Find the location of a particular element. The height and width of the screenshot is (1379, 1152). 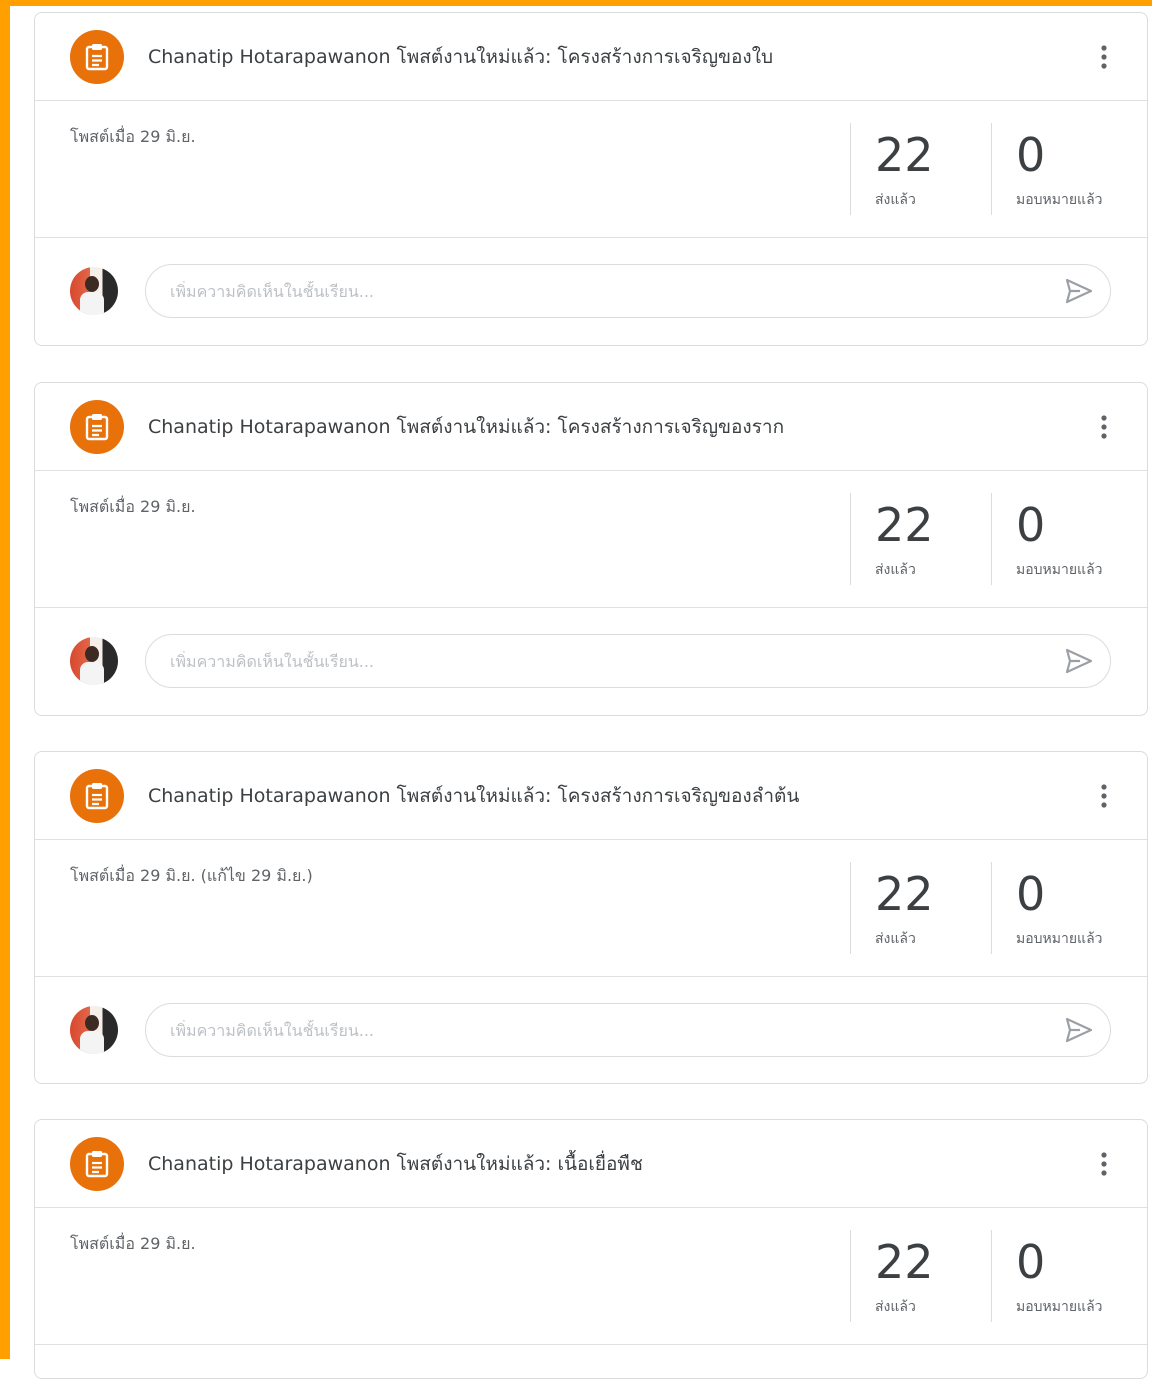

post-date: โพสต์เมื่อ 29 มิ.ย. (แก้ไข 29 มิ.ย.) is located at coordinates (191, 875).